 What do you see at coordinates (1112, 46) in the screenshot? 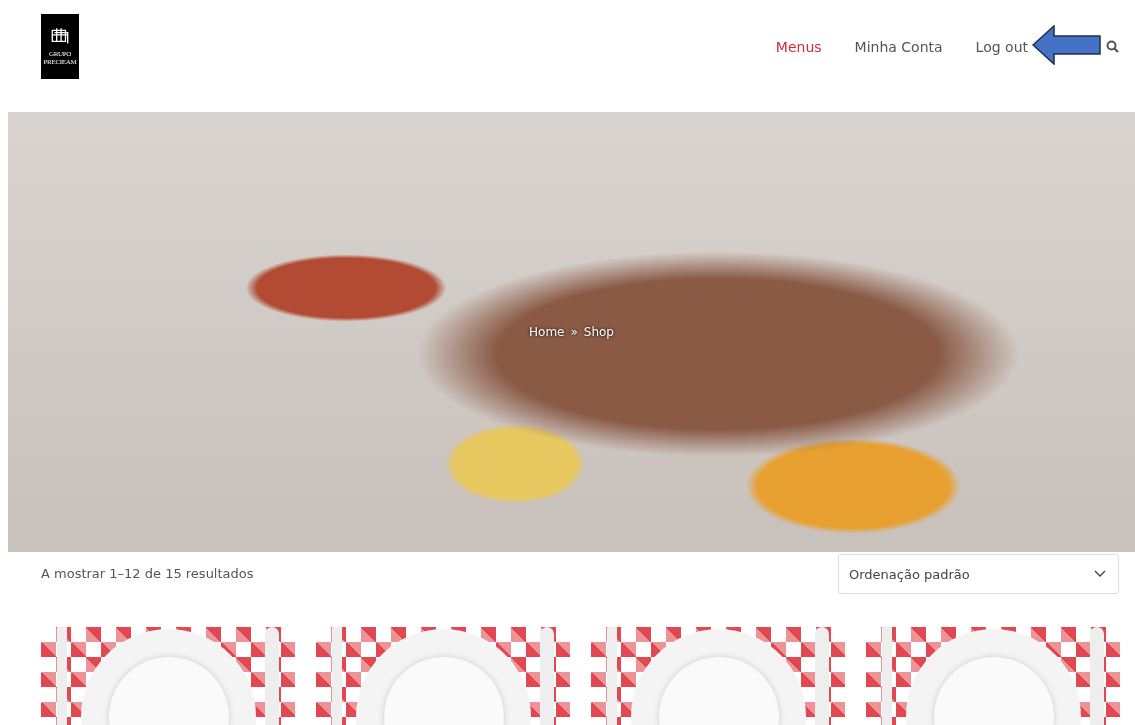
I see `search-icon` at bounding box center [1112, 46].